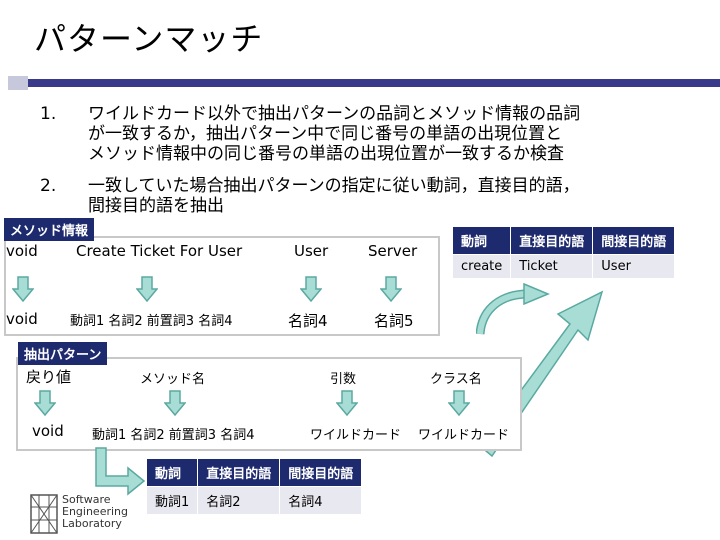  What do you see at coordinates (456, 379) in the screenshot?
I see `pattern-header-class: クラス名` at bounding box center [456, 379].